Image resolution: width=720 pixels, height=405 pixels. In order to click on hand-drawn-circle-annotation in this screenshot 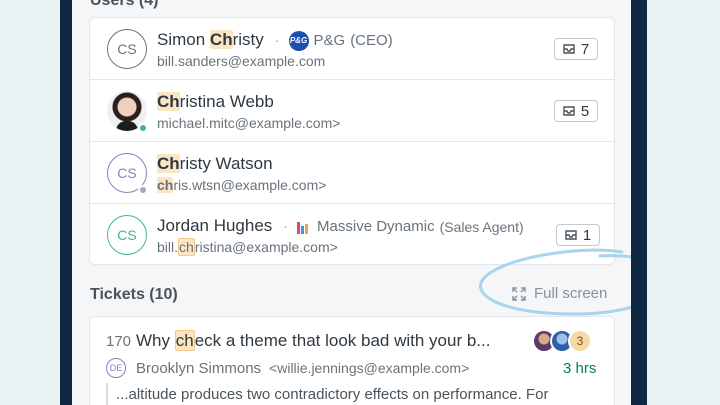, I will do `click(555, 282)`.